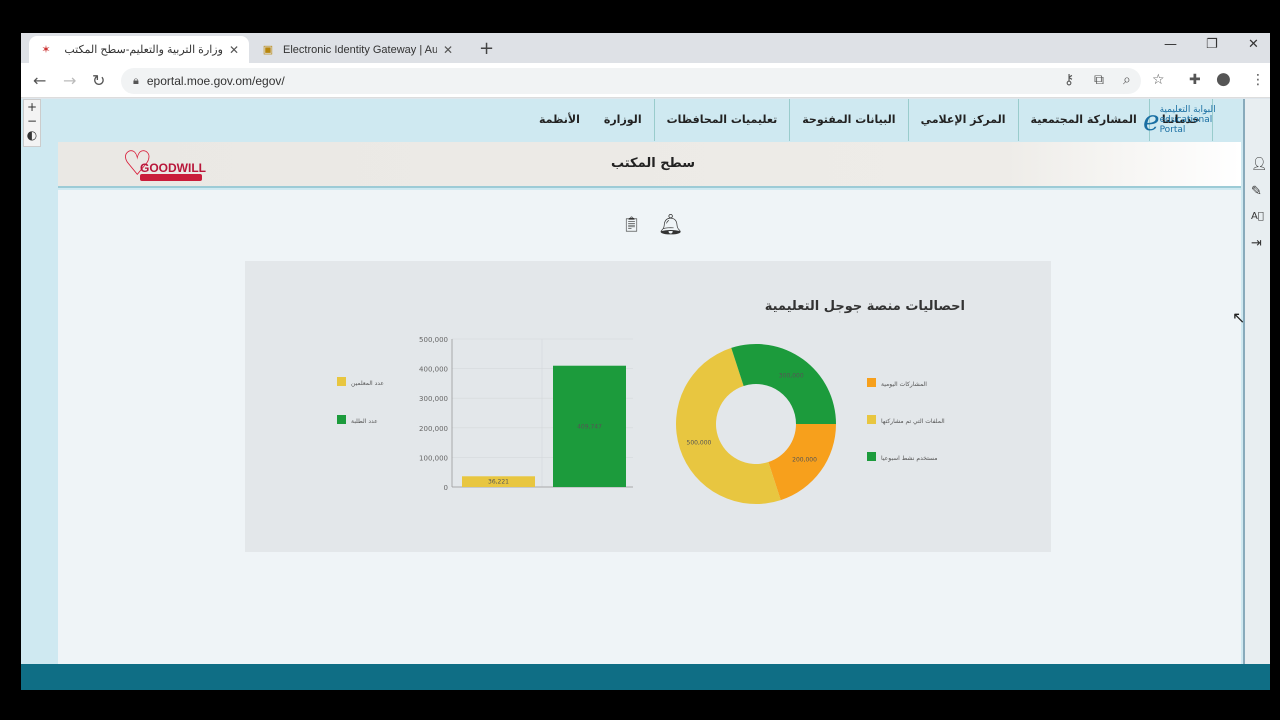 Image resolution: width=1280 pixels, height=720 pixels. What do you see at coordinates (1212, 44) in the screenshot?
I see `restore-icon: ❐` at bounding box center [1212, 44].